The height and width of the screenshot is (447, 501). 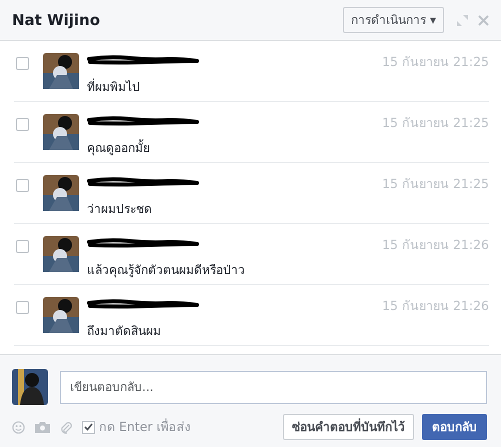 What do you see at coordinates (166, 270) in the screenshot?
I see `message-text: แล้วคุณรู้จักตัวตนผมดีหรือป่าว` at bounding box center [166, 270].